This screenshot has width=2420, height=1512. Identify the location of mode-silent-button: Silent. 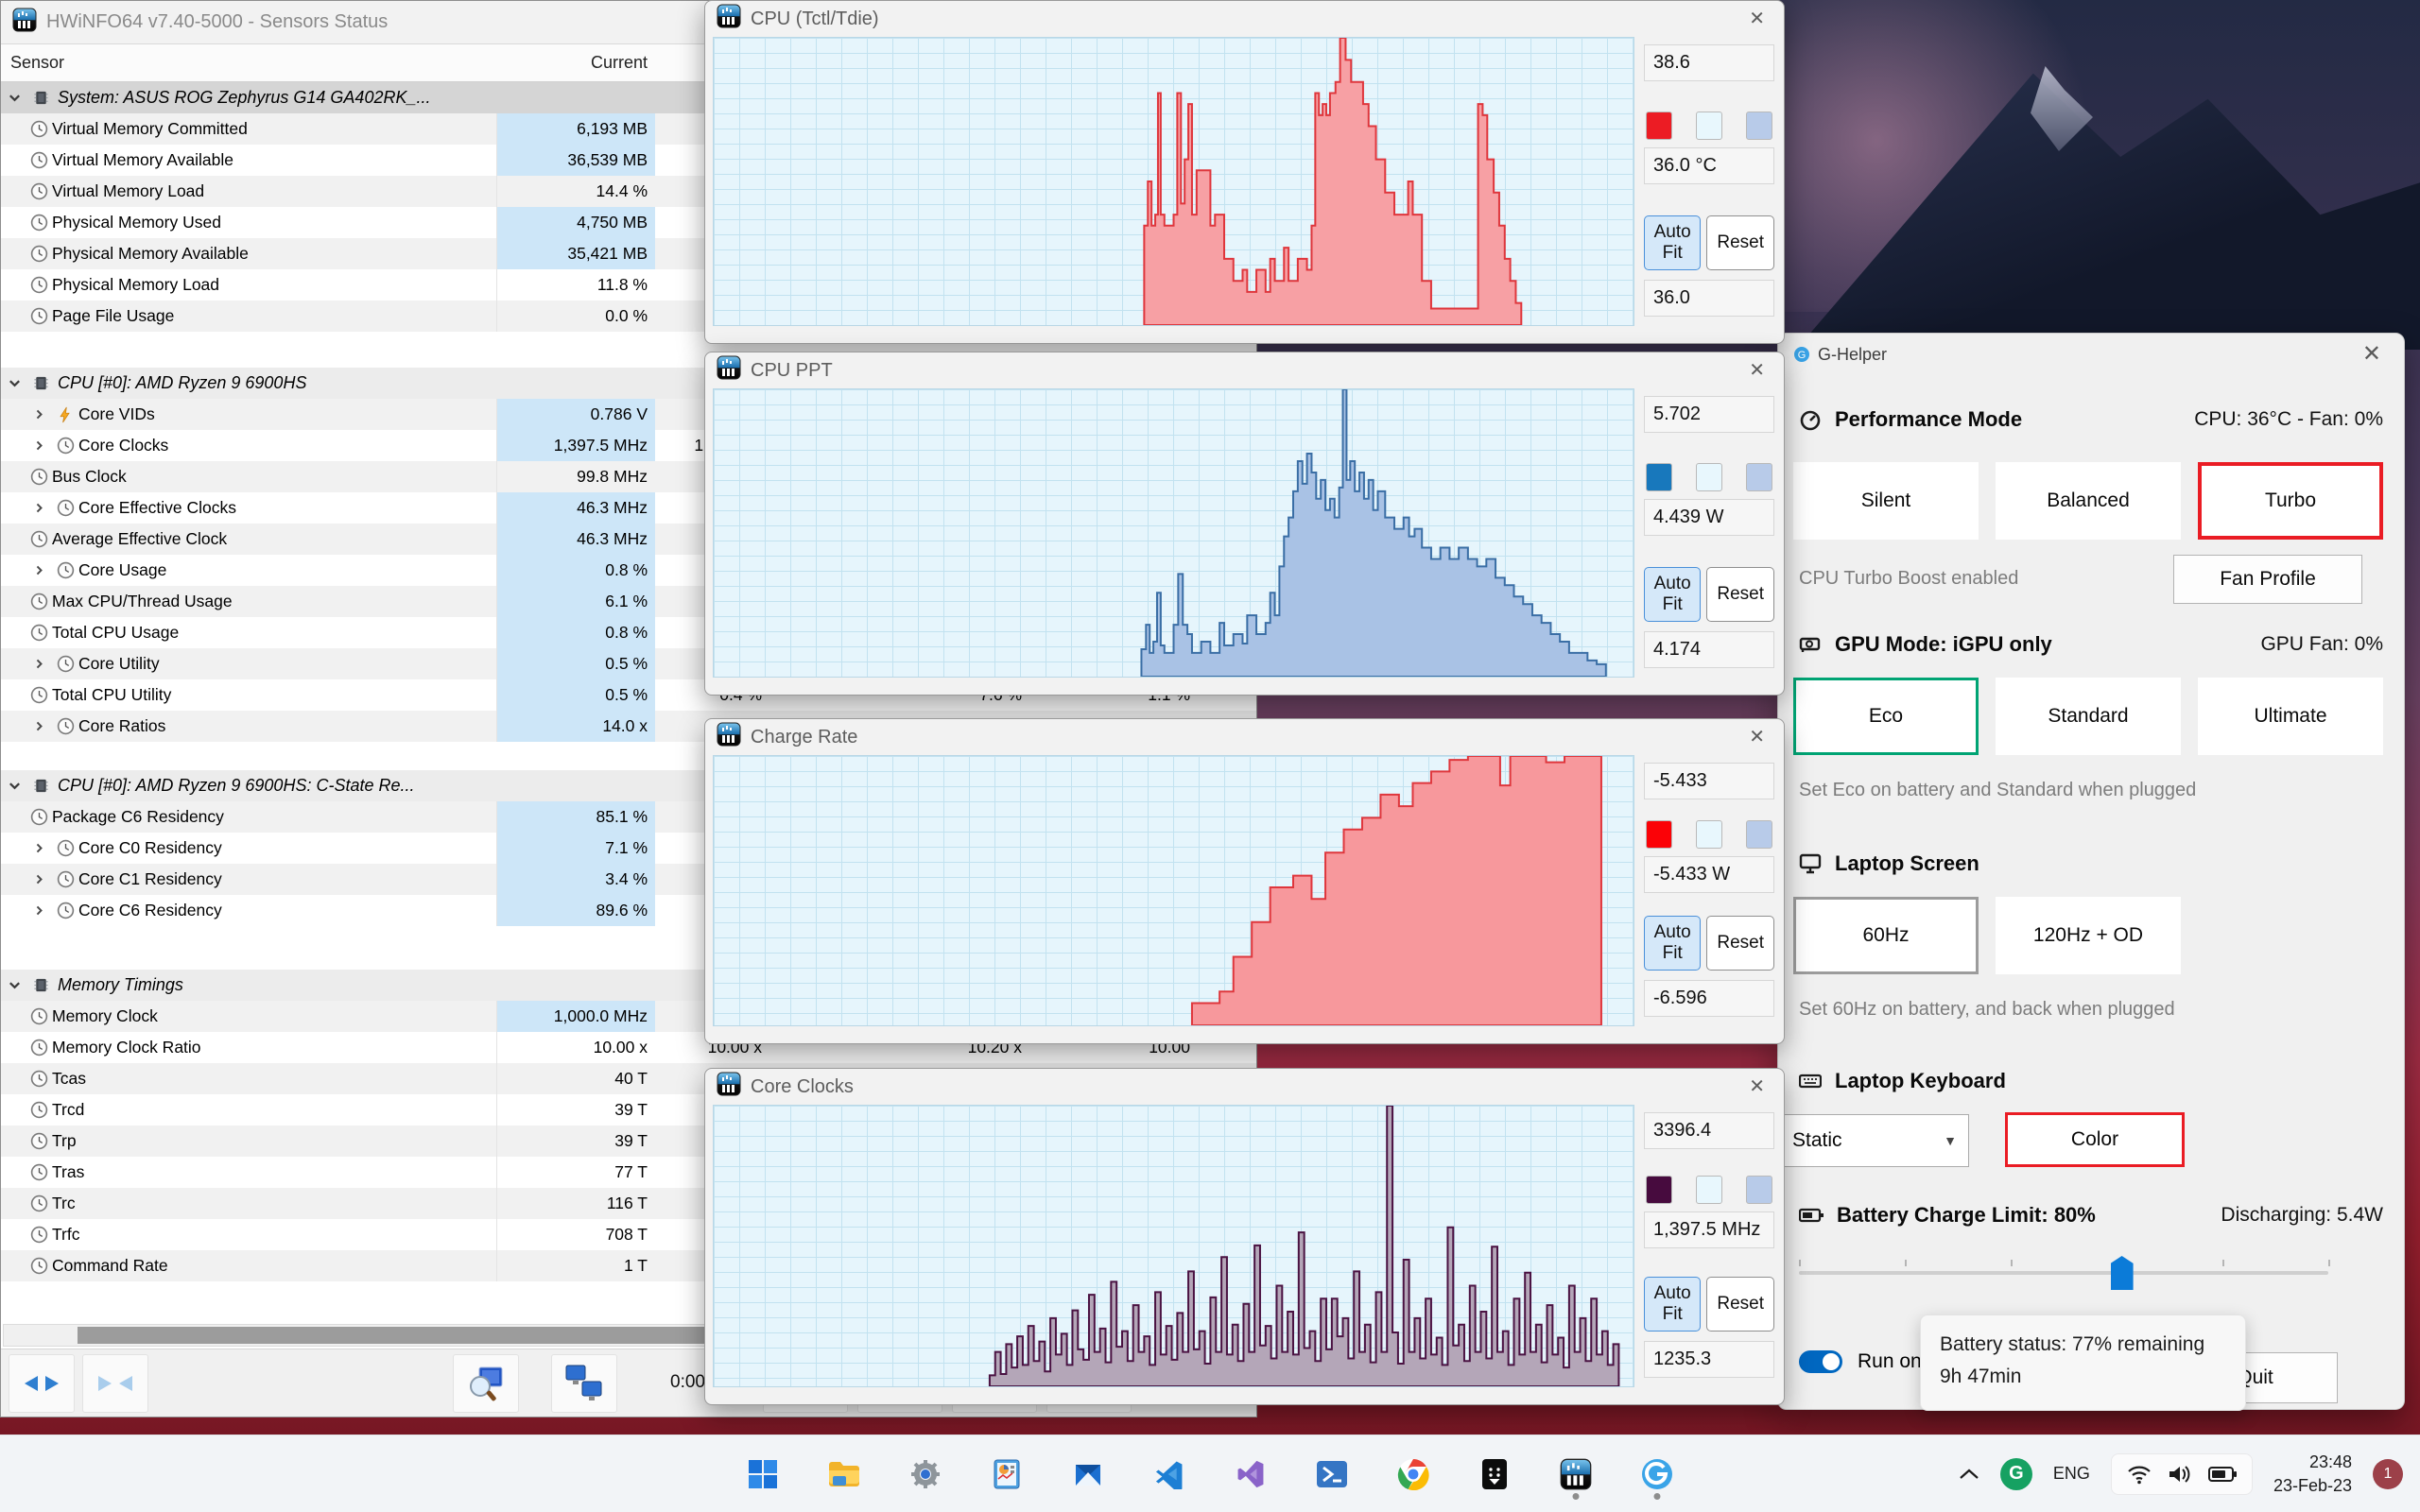
(1886, 501).